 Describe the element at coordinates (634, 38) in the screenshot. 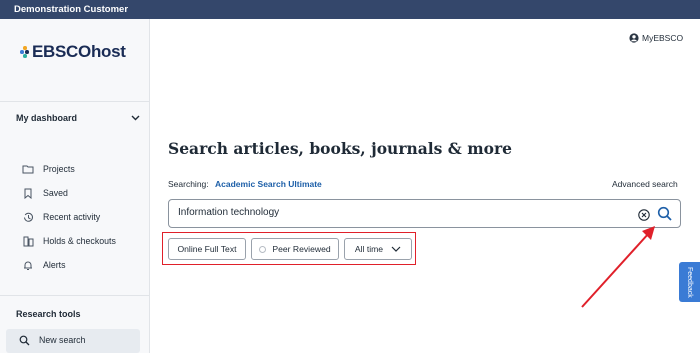

I see `user-icon` at that location.